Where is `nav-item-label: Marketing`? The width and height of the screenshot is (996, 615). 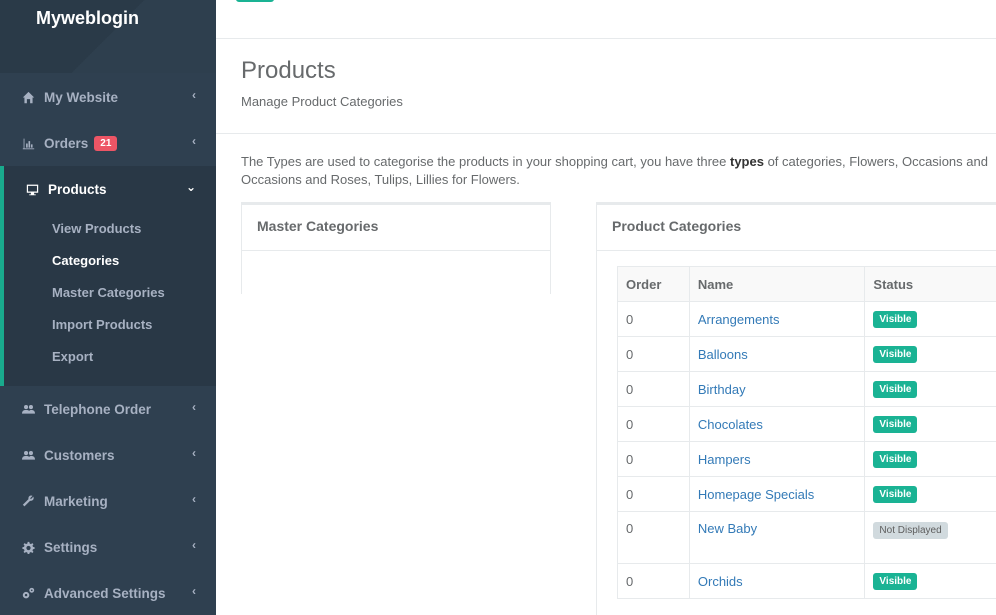 nav-item-label: Marketing is located at coordinates (76, 501).